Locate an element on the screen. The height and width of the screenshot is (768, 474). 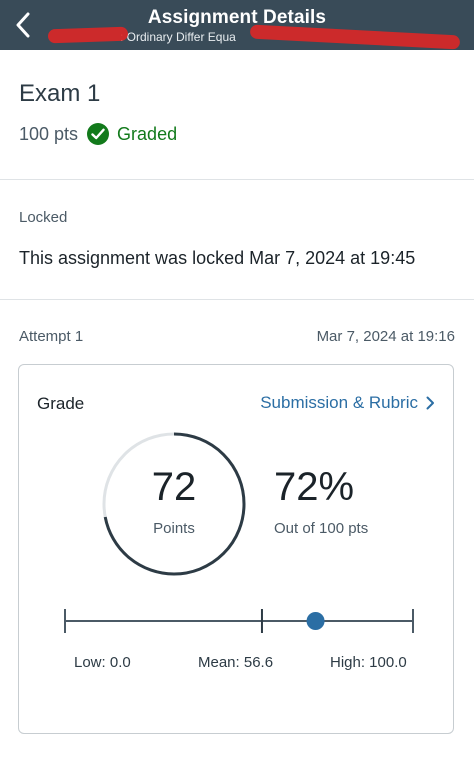
attempt-date: Mar 7, 2024 at 19:16 is located at coordinates (385, 336).